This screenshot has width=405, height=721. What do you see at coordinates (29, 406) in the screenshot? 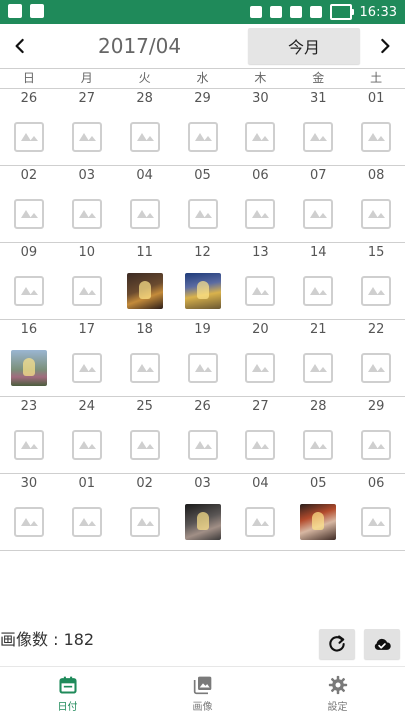
I see `day-number: 23` at bounding box center [29, 406].